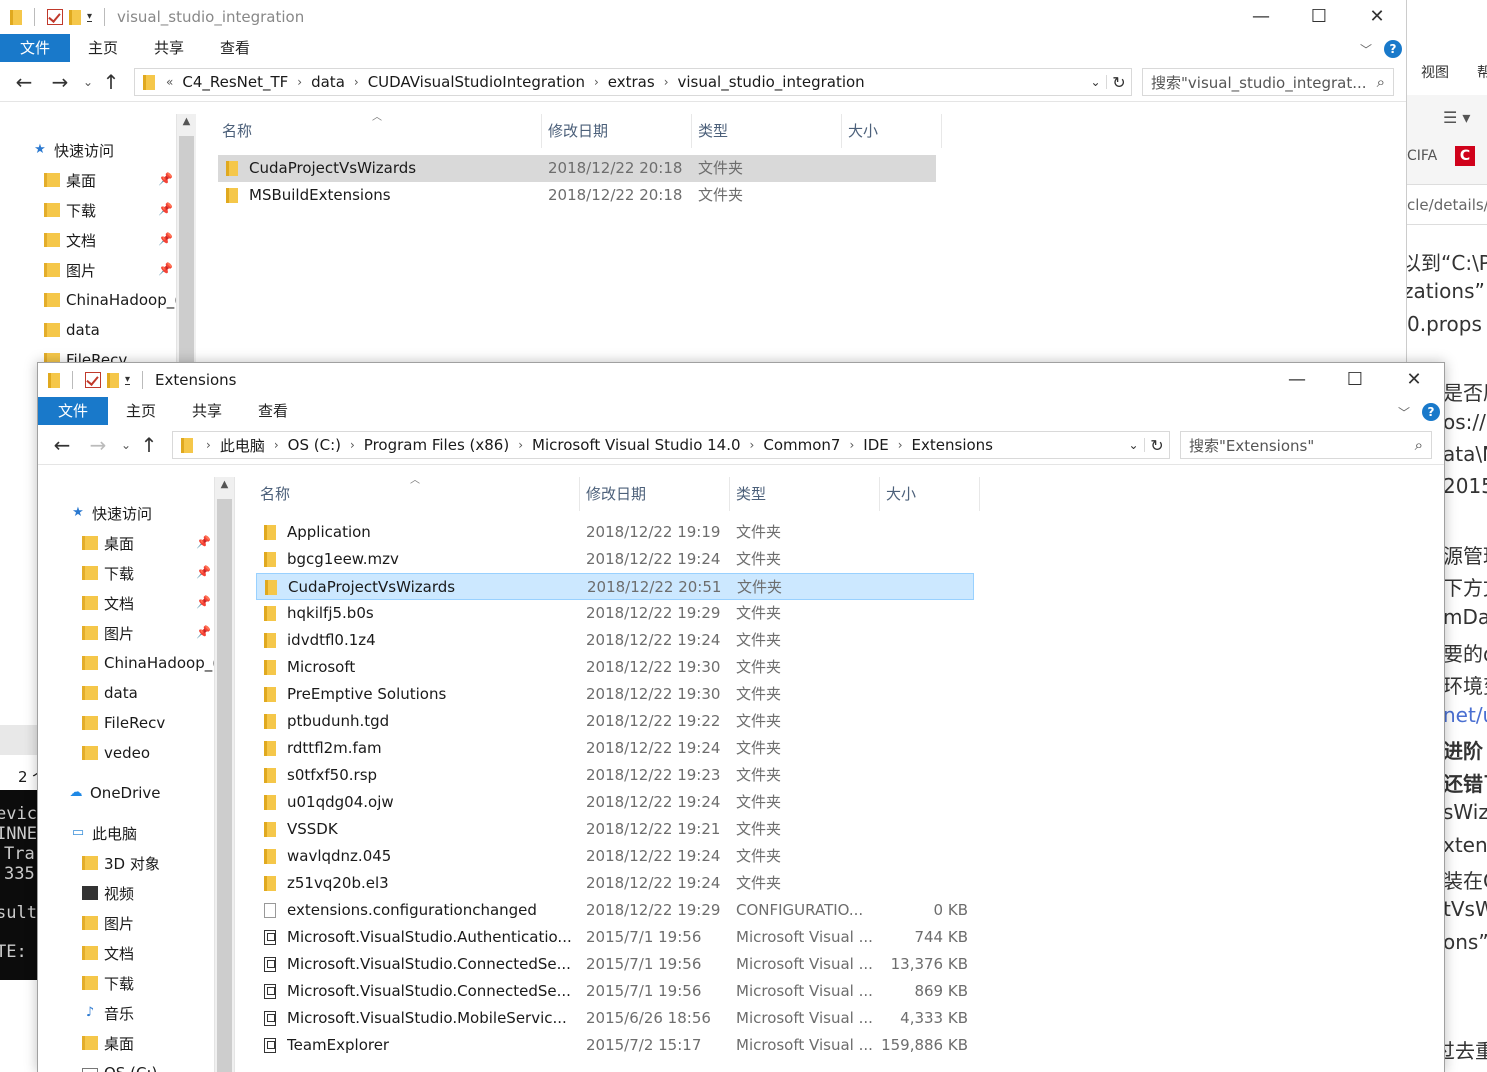 Image resolution: width=1487 pixels, height=1072 pixels. Describe the element at coordinates (116, 753) in the screenshot. I see `nav-item-vedeo: vedeo` at that location.